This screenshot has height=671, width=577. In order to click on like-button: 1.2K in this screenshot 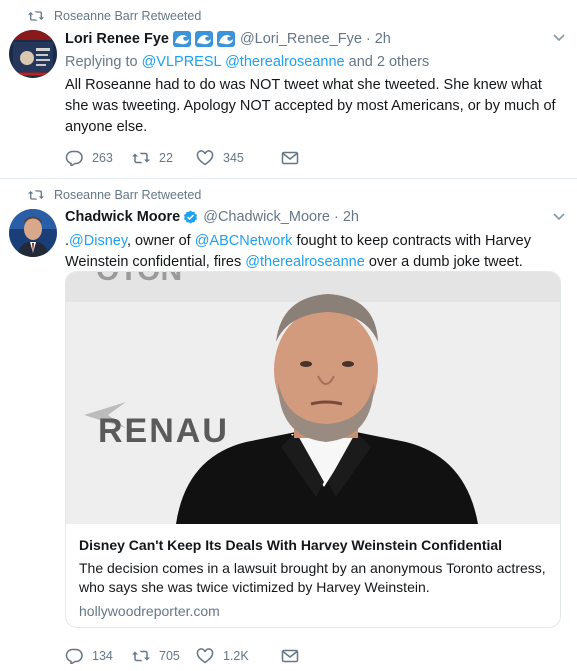, I will do `click(238, 656)`.